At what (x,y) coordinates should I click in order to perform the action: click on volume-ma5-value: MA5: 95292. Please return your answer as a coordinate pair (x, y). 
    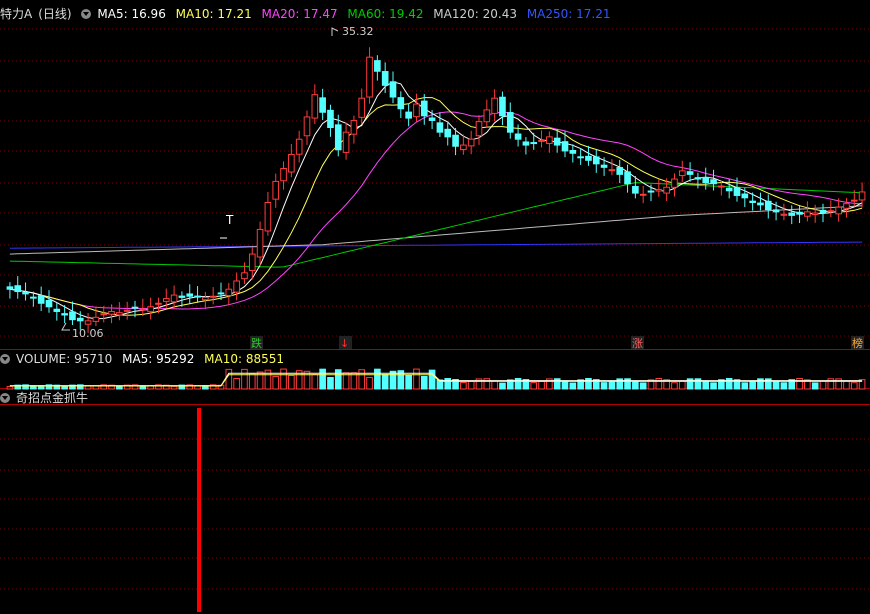
    Looking at the image, I should click on (158, 359).